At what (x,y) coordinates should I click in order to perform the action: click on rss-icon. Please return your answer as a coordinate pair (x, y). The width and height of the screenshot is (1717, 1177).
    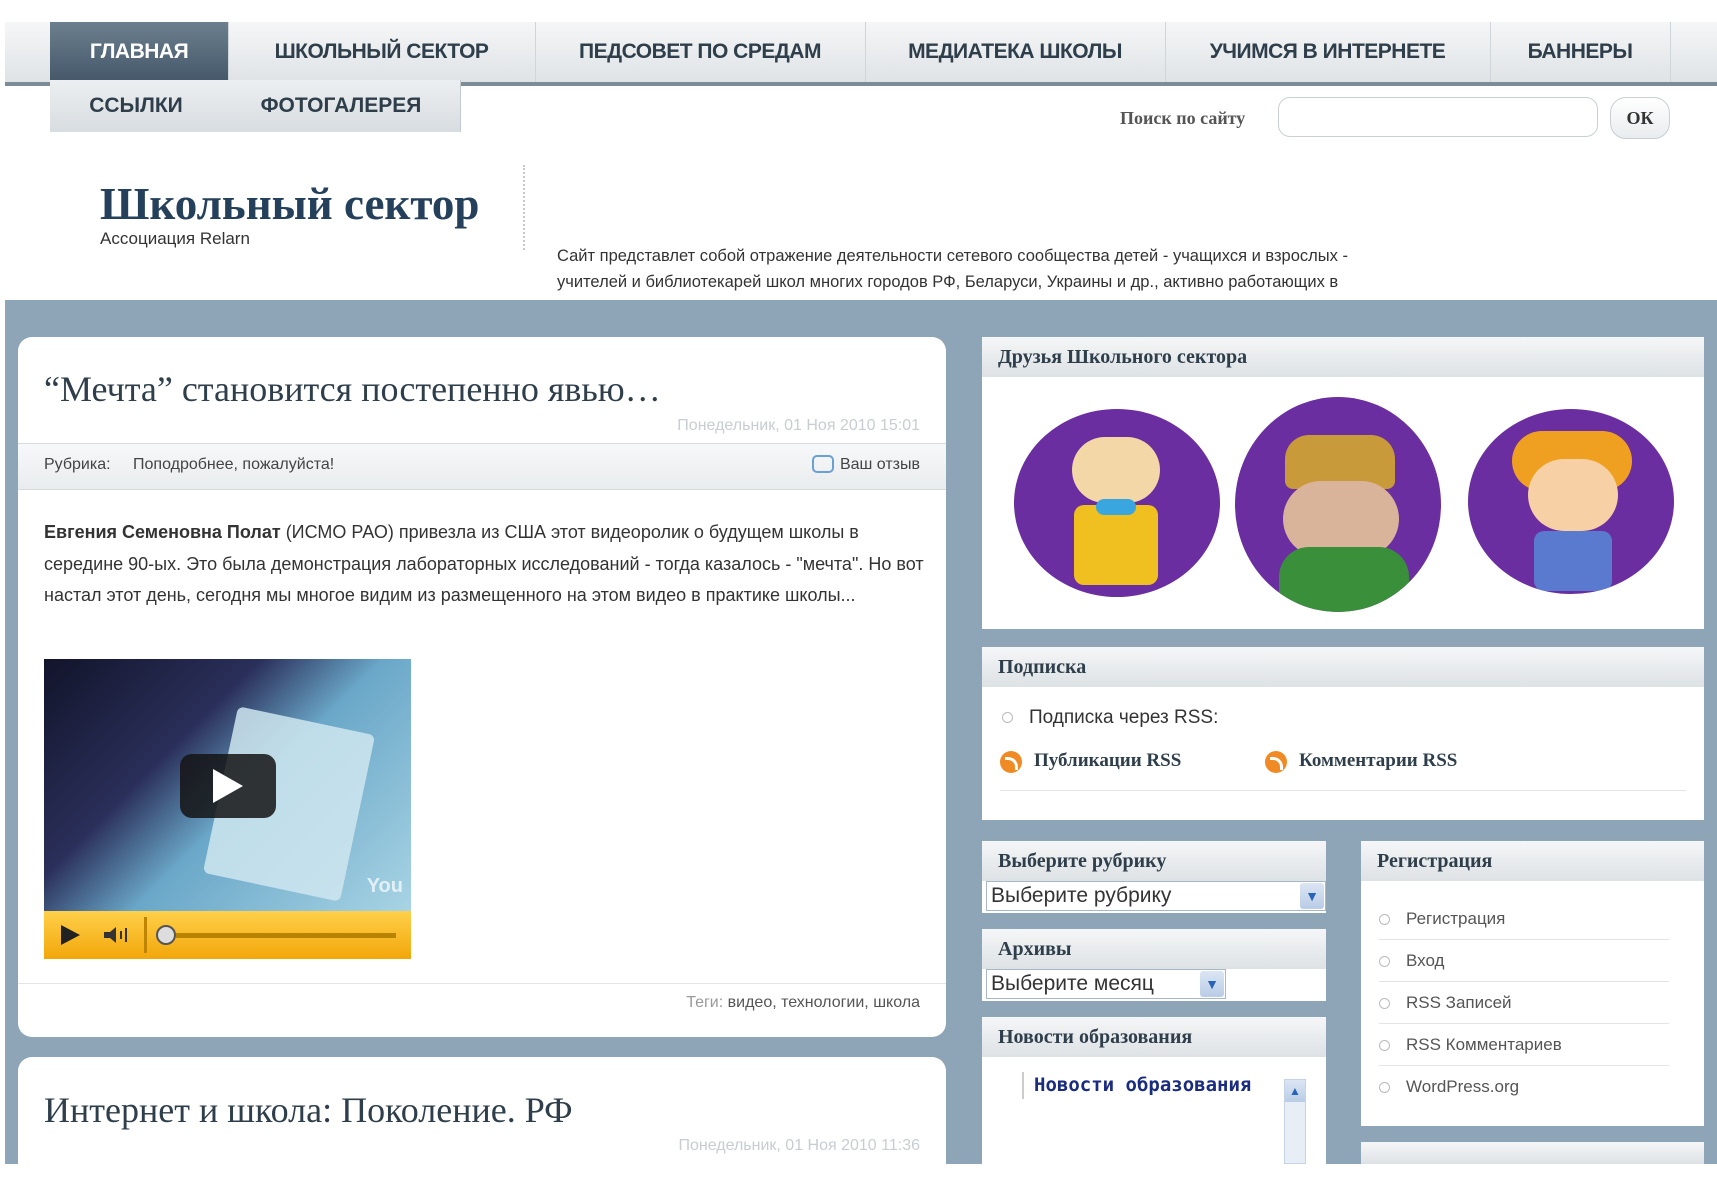
    Looking at the image, I should click on (1011, 761).